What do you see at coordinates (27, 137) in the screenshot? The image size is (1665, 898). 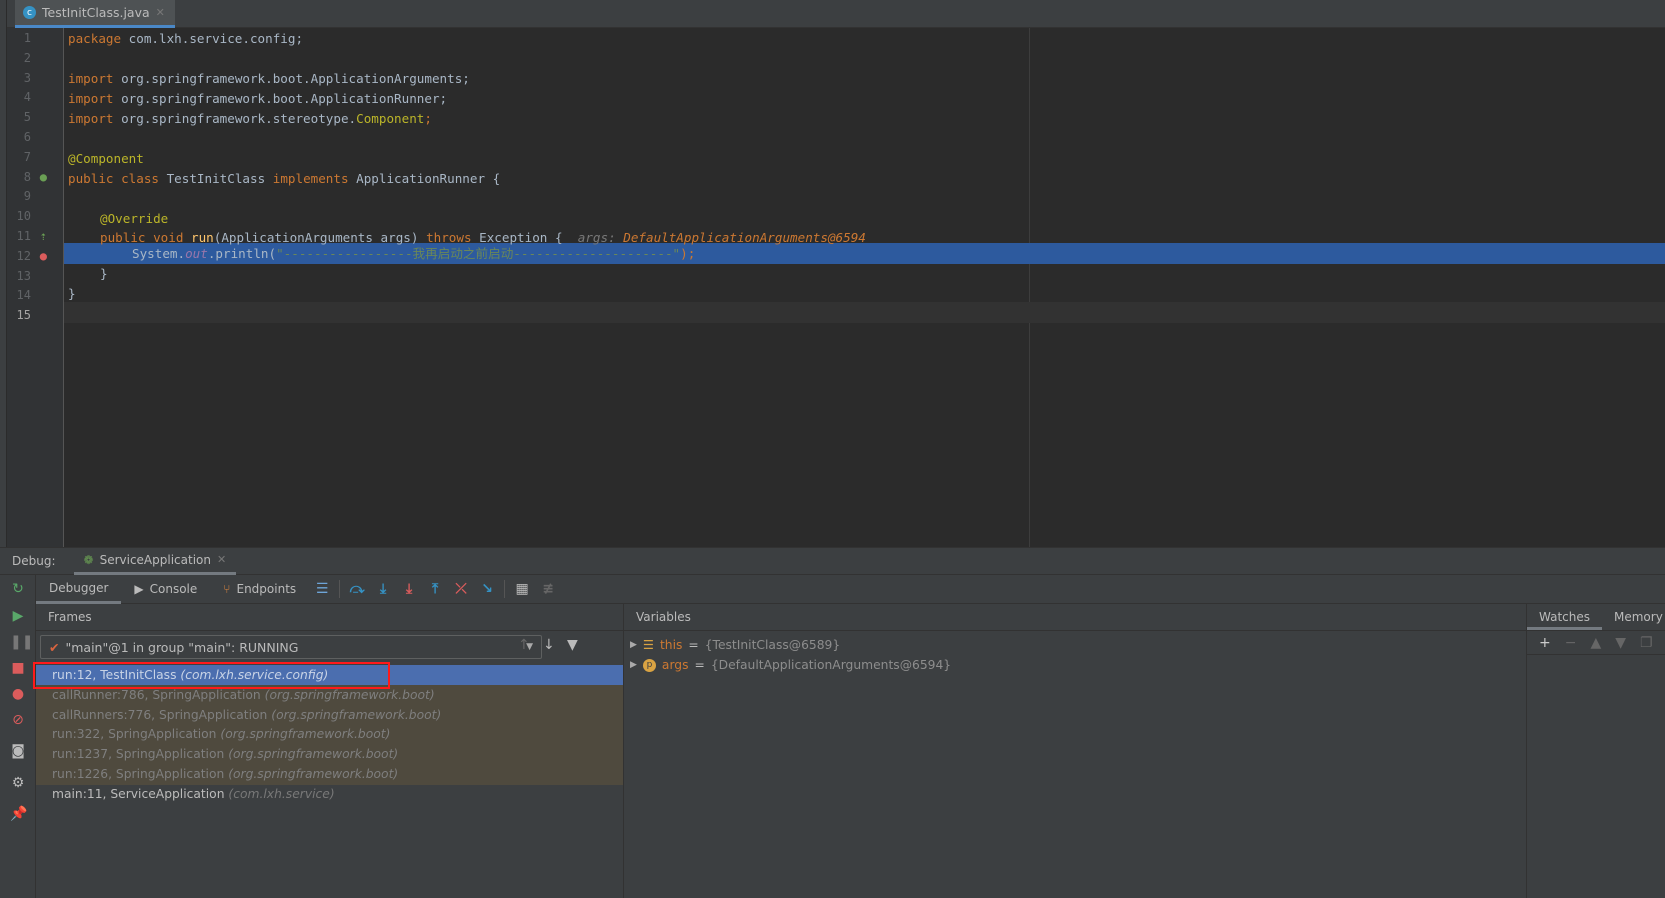 I see `line-number: 6` at bounding box center [27, 137].